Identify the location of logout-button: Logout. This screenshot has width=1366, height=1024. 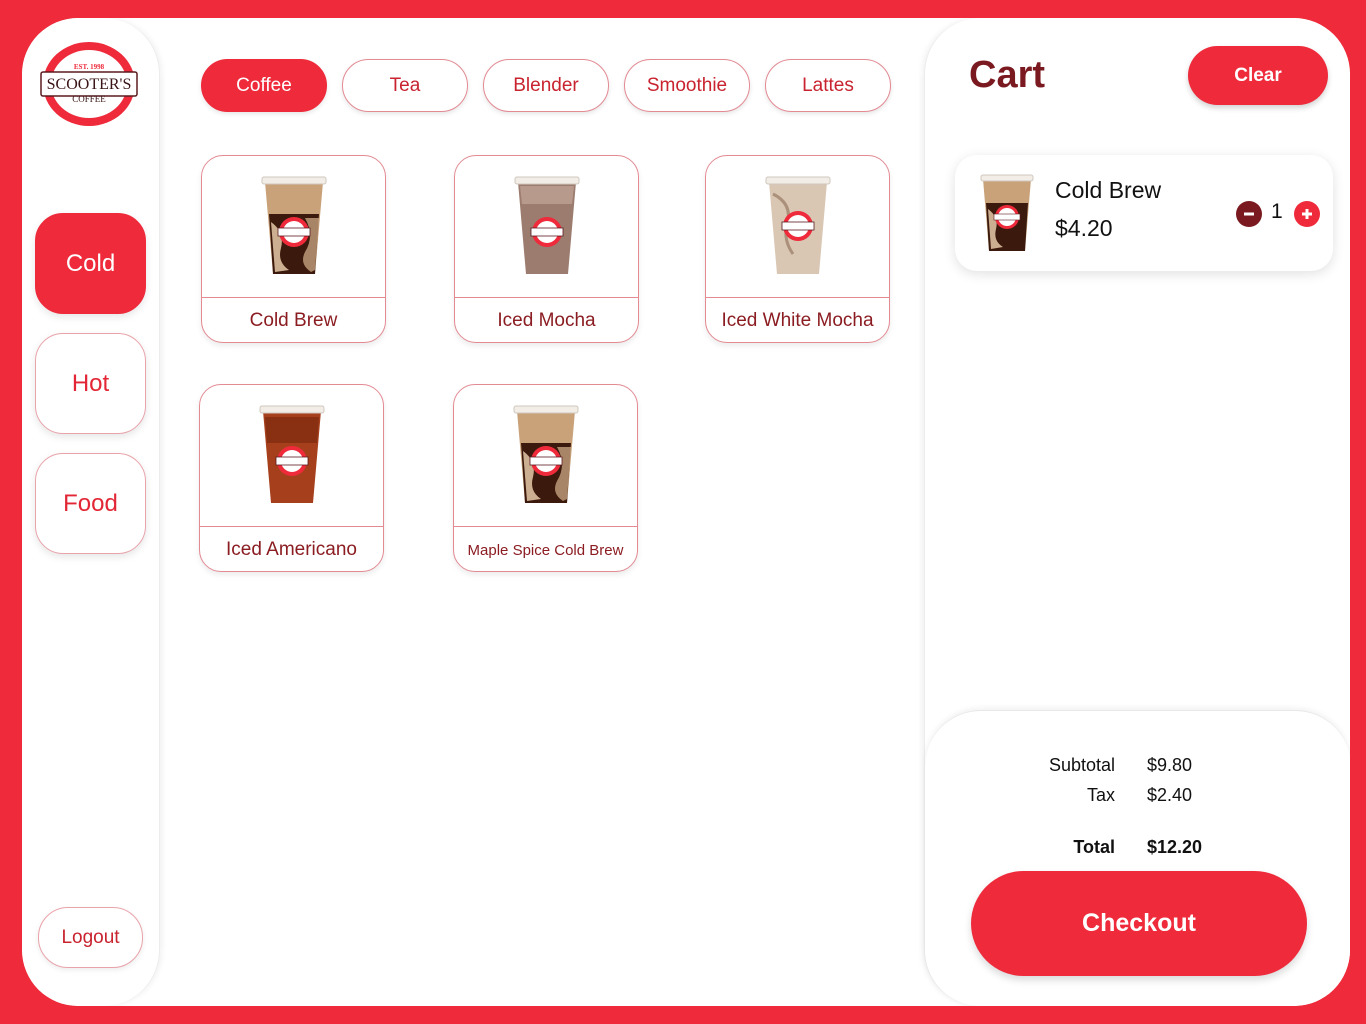
(90, 937).